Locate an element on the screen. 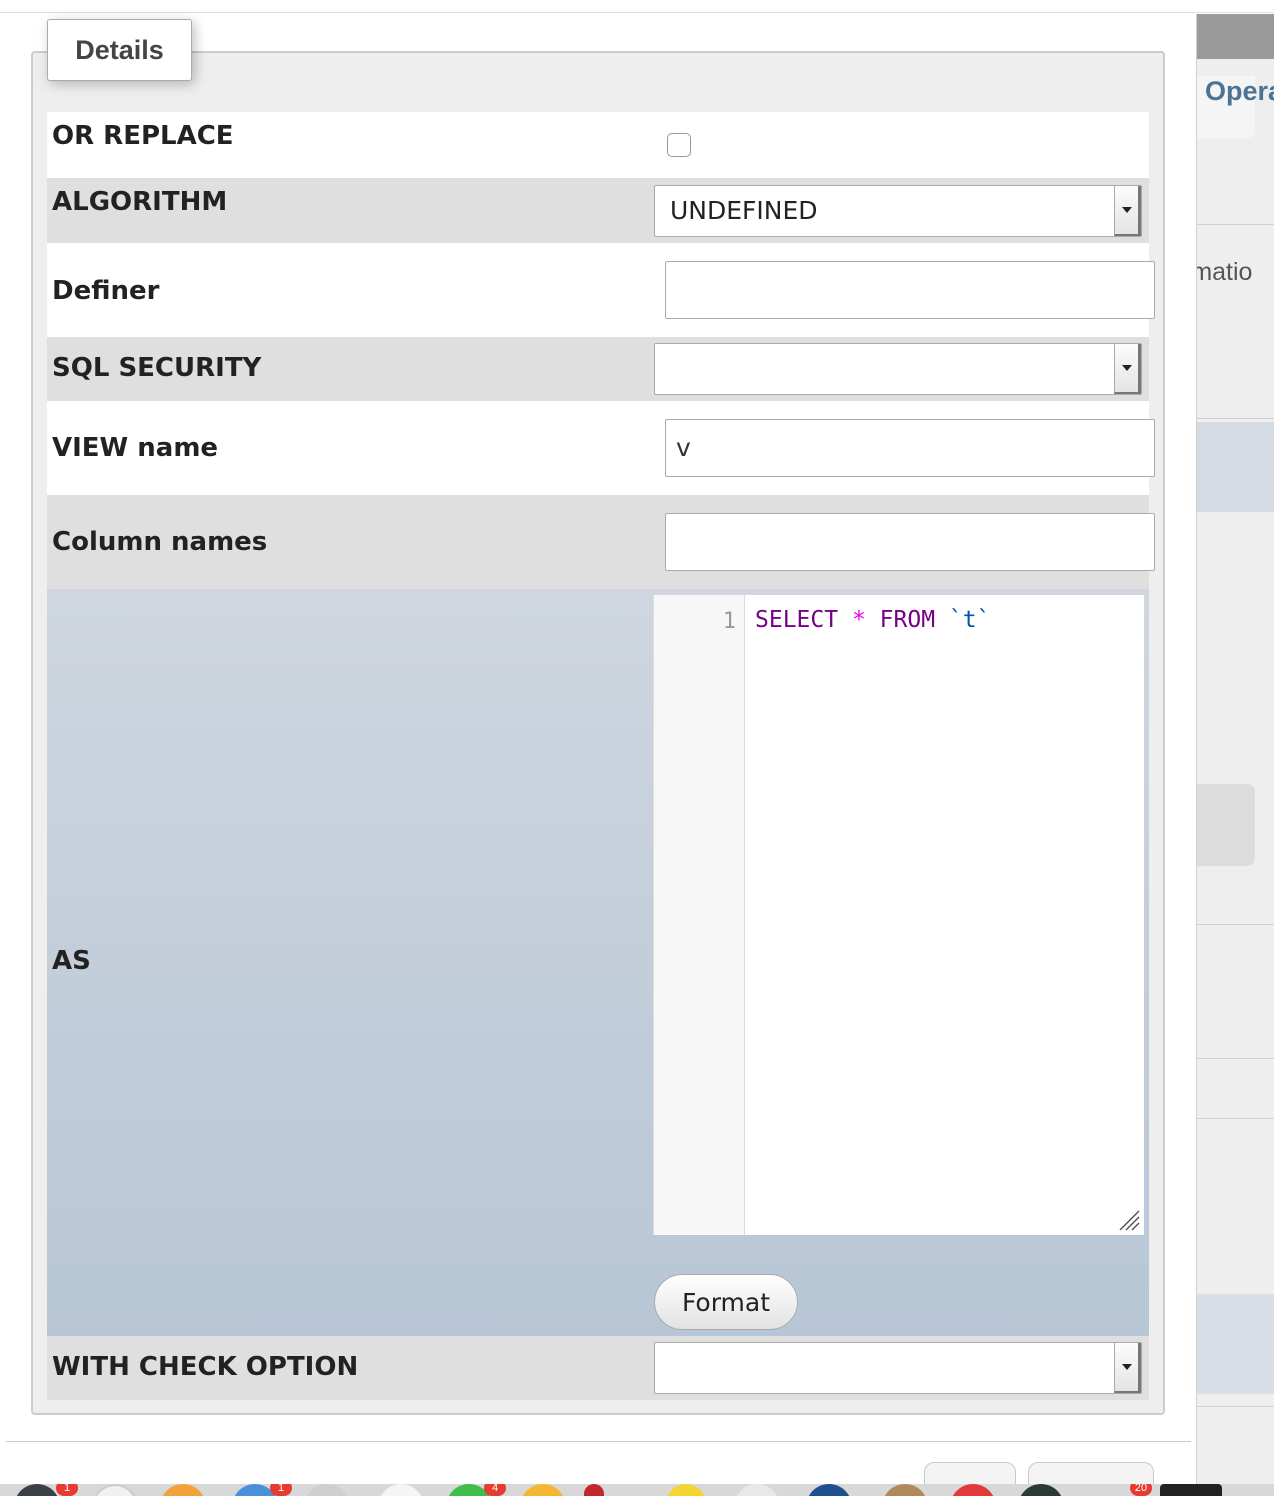 Image resolution: width=1274 pixels, height=1496 pixels. row-sql-security: SQL SECURITY is located at coordinates (598, 369).